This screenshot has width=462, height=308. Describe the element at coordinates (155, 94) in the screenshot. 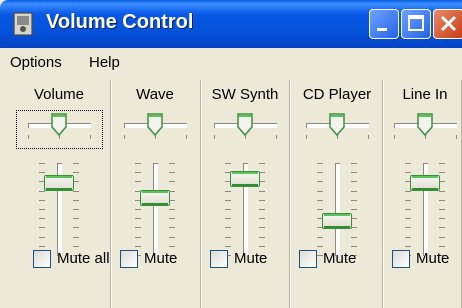

I see `channel-label: Wave` at that location.